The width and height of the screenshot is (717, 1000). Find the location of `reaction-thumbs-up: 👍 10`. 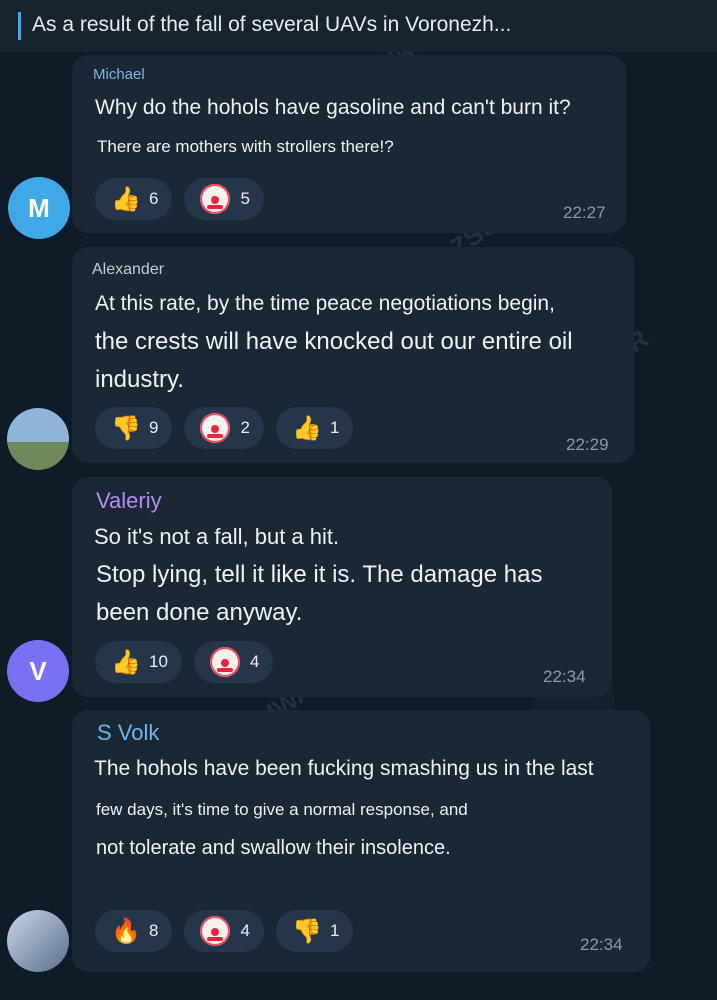

reaction-thumbs-up: 👍 10 is located at coordinates (138, 662).